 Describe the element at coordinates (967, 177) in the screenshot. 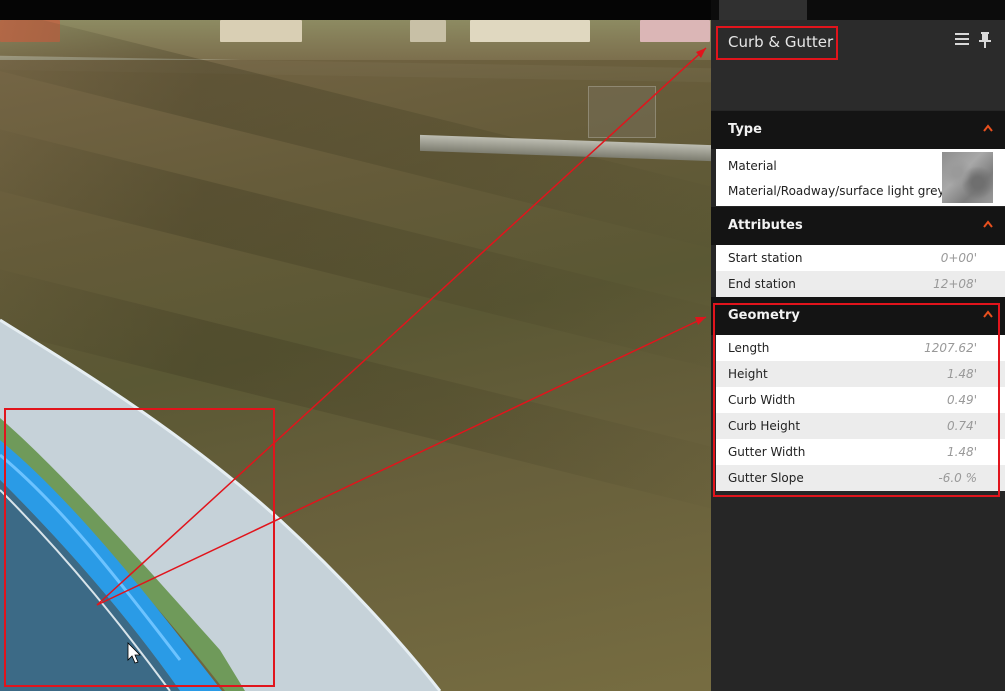

I see `material-swatch` at that location.